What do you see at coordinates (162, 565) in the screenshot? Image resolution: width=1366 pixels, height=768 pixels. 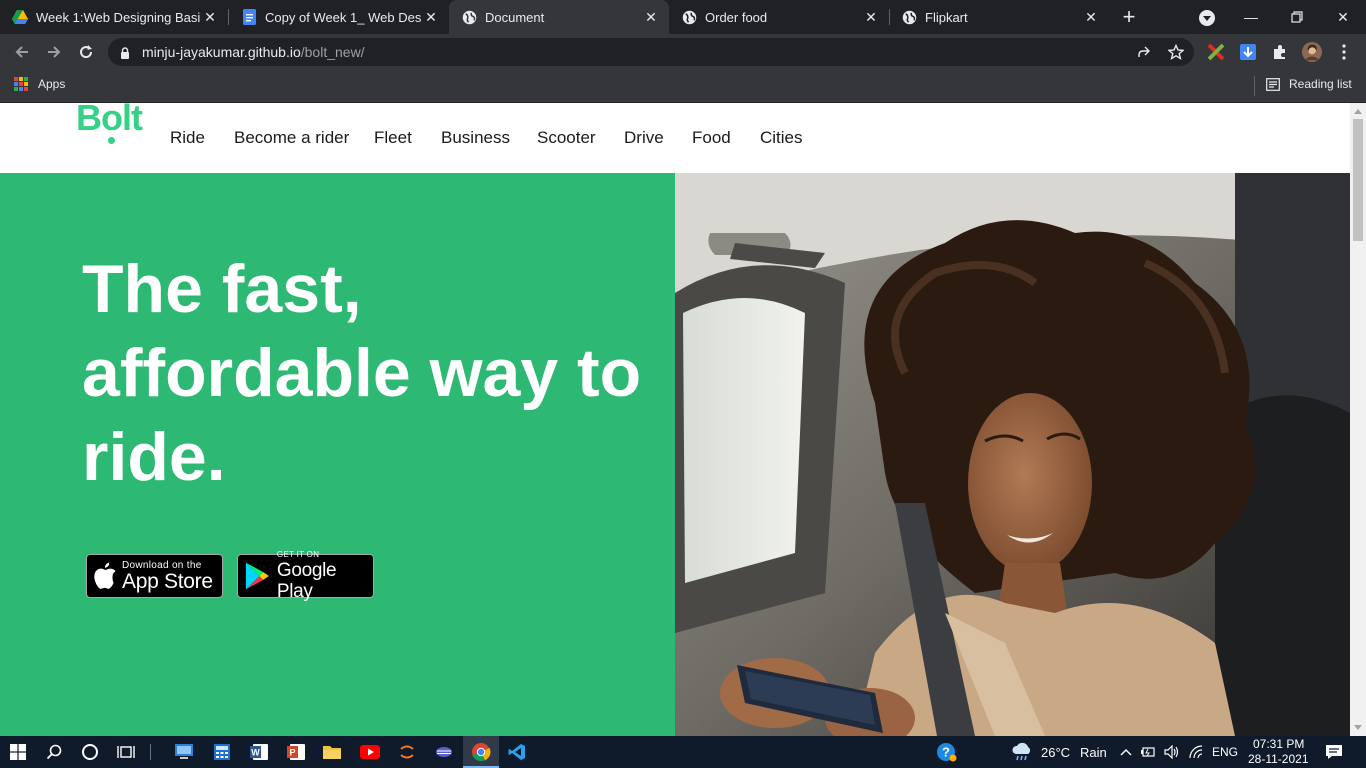 I see `app-store-small-text: Download on the` at bounding box center [162, 565].